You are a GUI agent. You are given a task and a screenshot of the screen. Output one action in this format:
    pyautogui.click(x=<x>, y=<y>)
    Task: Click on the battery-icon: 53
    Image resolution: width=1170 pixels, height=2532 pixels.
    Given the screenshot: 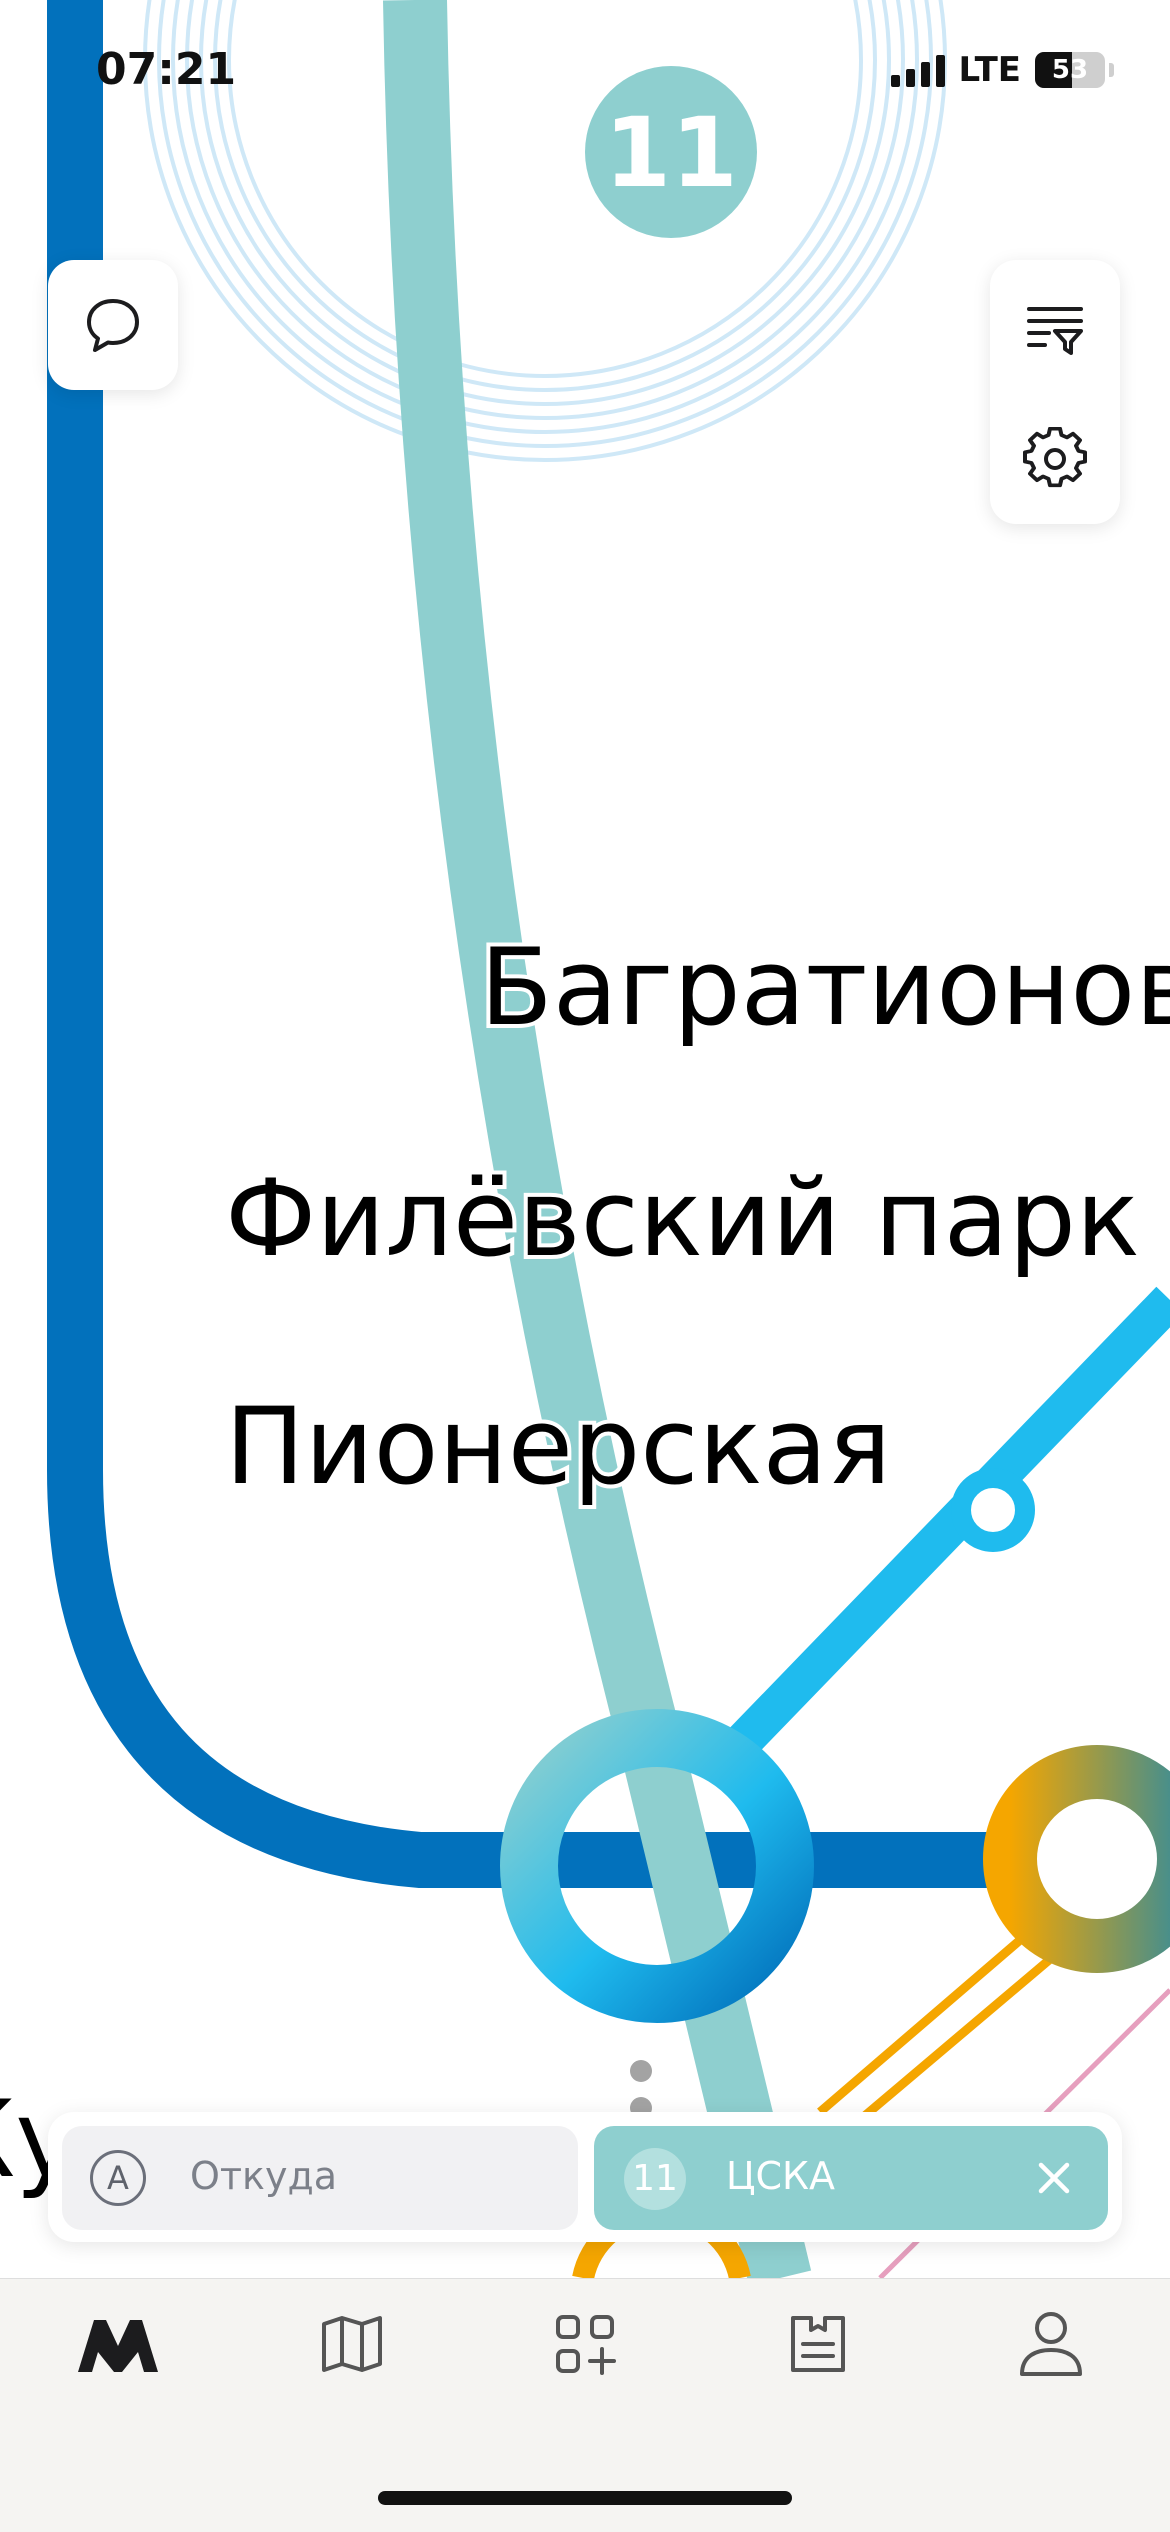 What is the action you would take?
    pyautogui.click(x=1070, y=70)
    